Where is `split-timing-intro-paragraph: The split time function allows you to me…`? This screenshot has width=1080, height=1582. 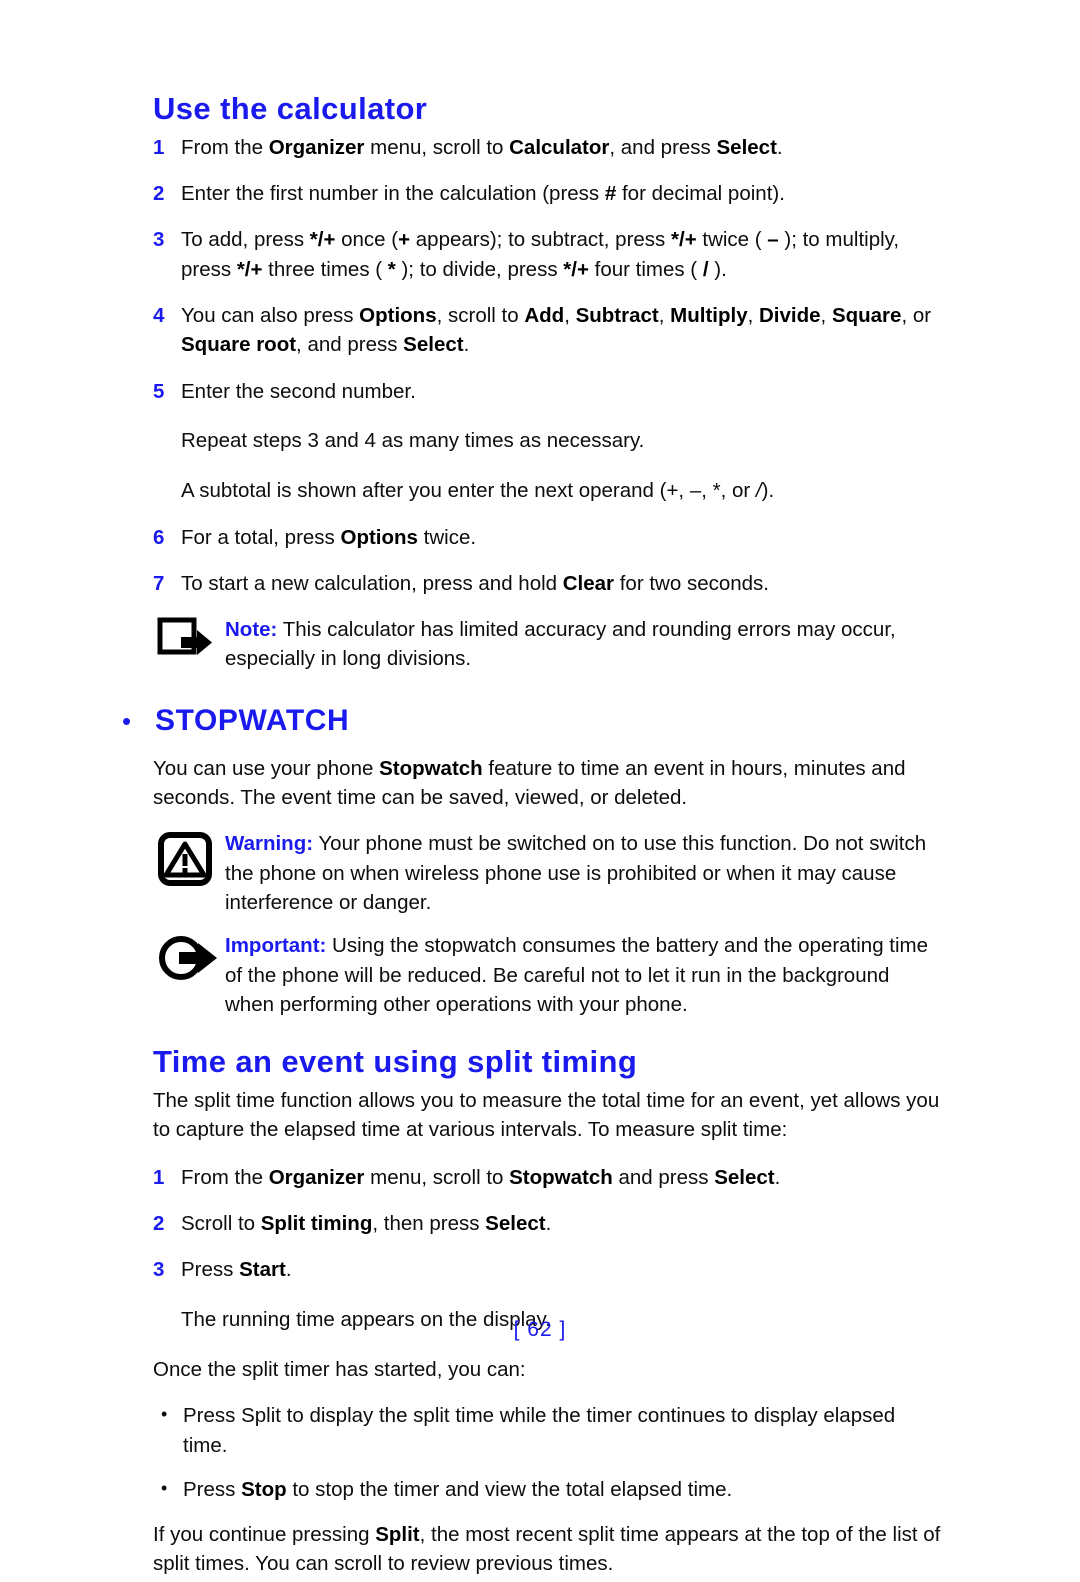
split-timing-intro-paragraph: The split time function allows you to me… is located at coordinates (546, 1115).